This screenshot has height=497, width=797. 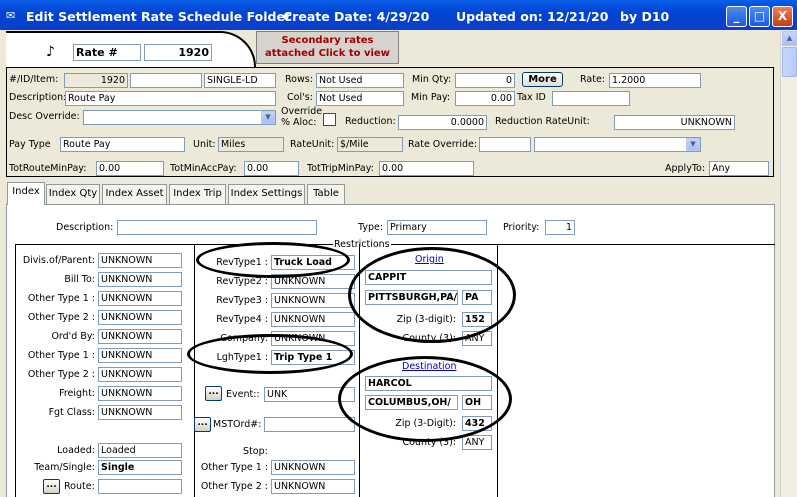 I want to click on window-title: Edit Settlement Rate Schedule Folder, so click(x=159, y=16).